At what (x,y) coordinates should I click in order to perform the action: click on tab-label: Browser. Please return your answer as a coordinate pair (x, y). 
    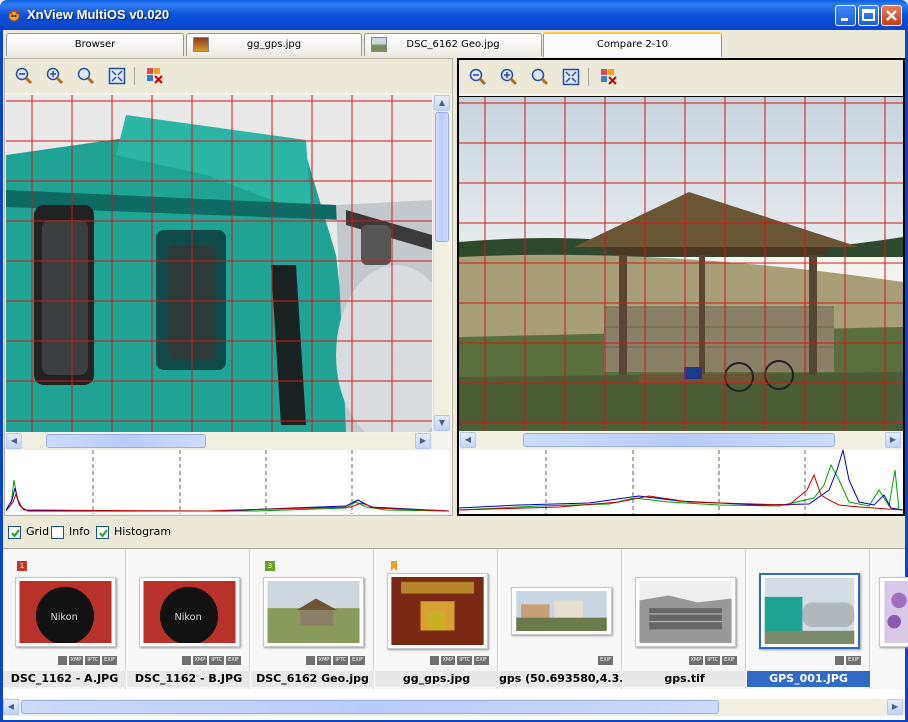
    Looking at the image, I should click on (95, 44).